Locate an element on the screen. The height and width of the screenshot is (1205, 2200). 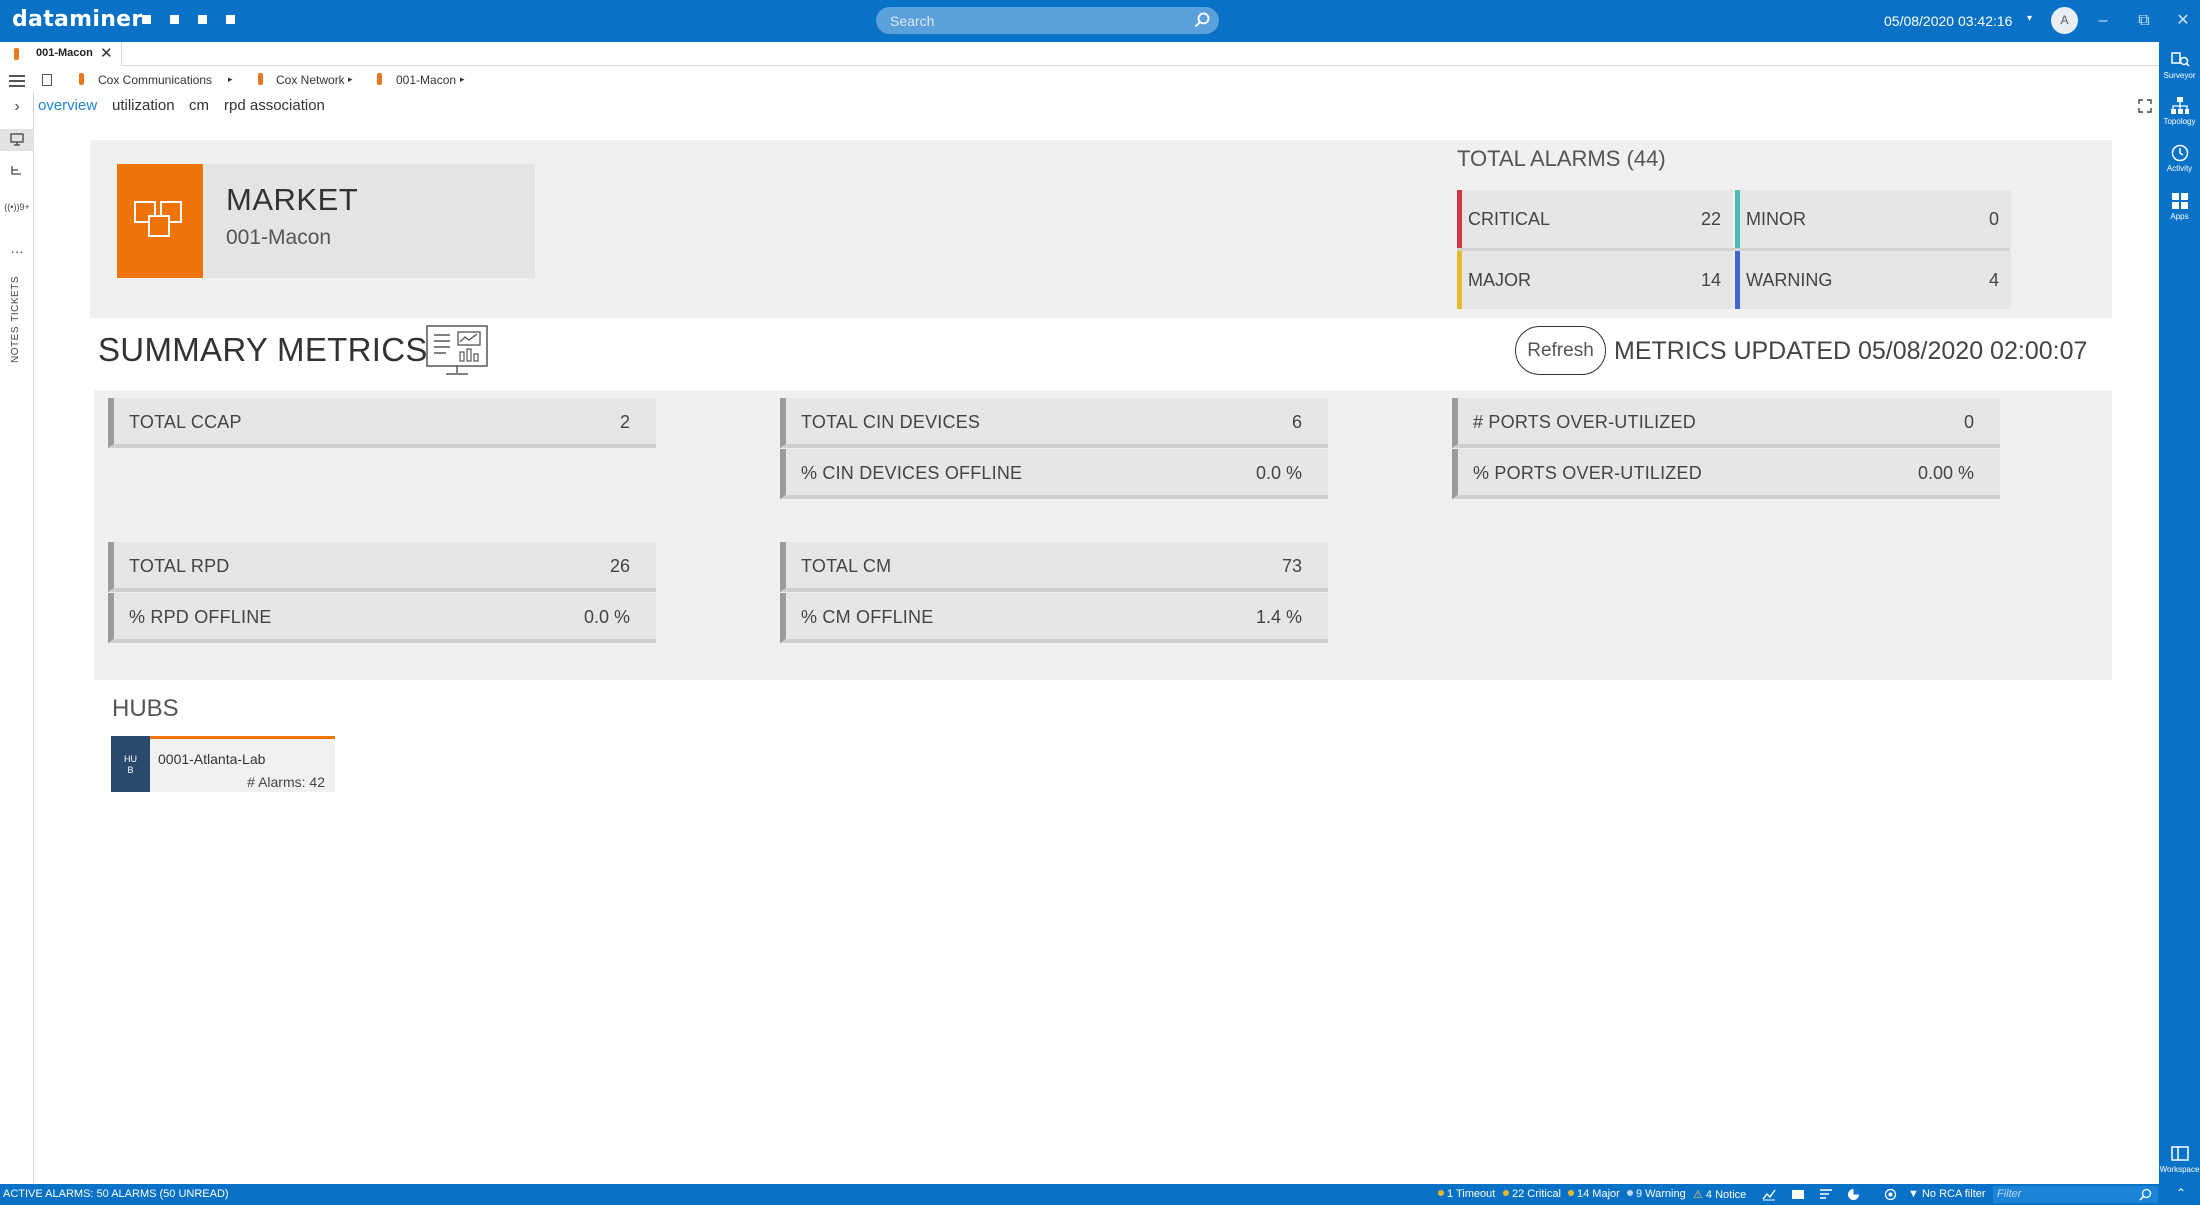
timeout-dot-icon is located at coordinates (1441, 1193).